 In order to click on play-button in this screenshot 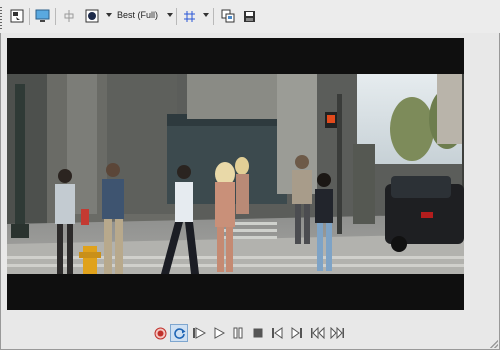, I will do `click(219, 333)`.